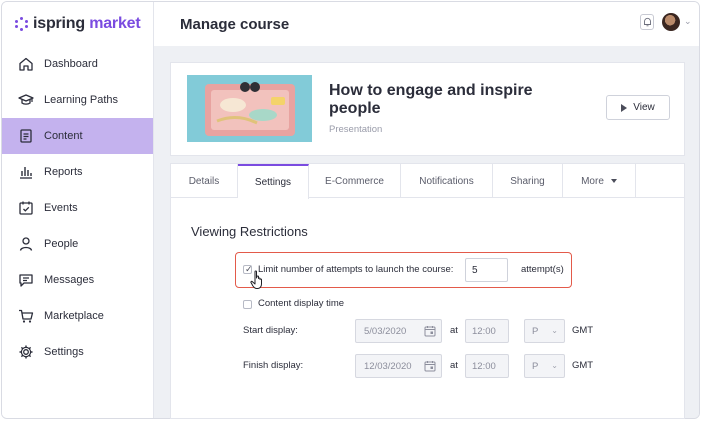 The height and width of the screenshot is (421, 701). Describe the element at coordinates (486, 270) in the screenshot. I see `attempts-input: 5` at that location.